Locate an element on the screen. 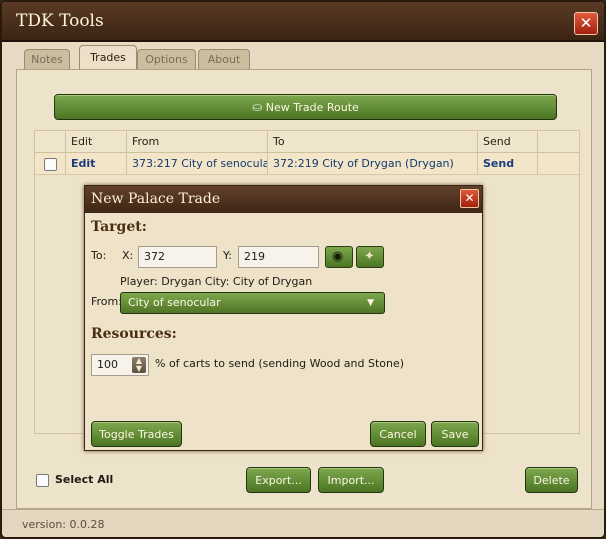 The height and width of the screenshot is (539, 606). row-to: 372:219 City of Drygan (Drygan) is located at coordinates (372, 163).